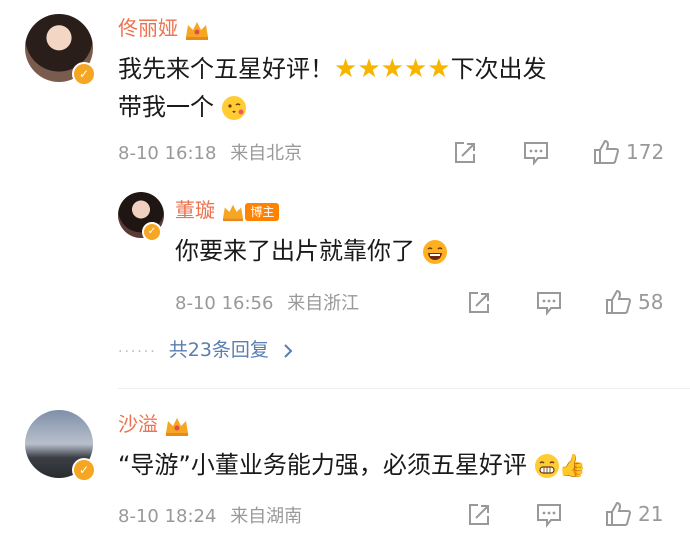 This screenshot has width=690, height=544. What do you see at coordinates (164, 28) in the screenshot?
I see `user-name: 佟丽娅` at bounding box center [164, 28].